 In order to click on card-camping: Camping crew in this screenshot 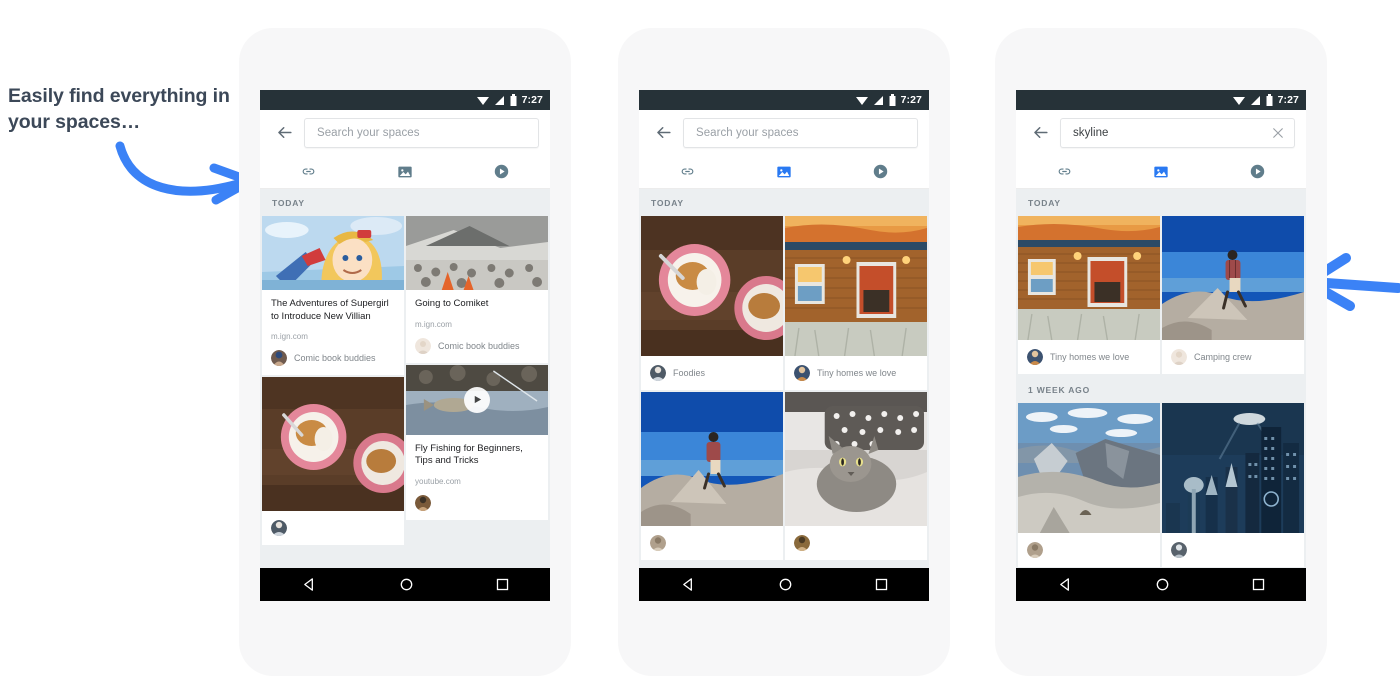, I will do `click(1233, 295)`.